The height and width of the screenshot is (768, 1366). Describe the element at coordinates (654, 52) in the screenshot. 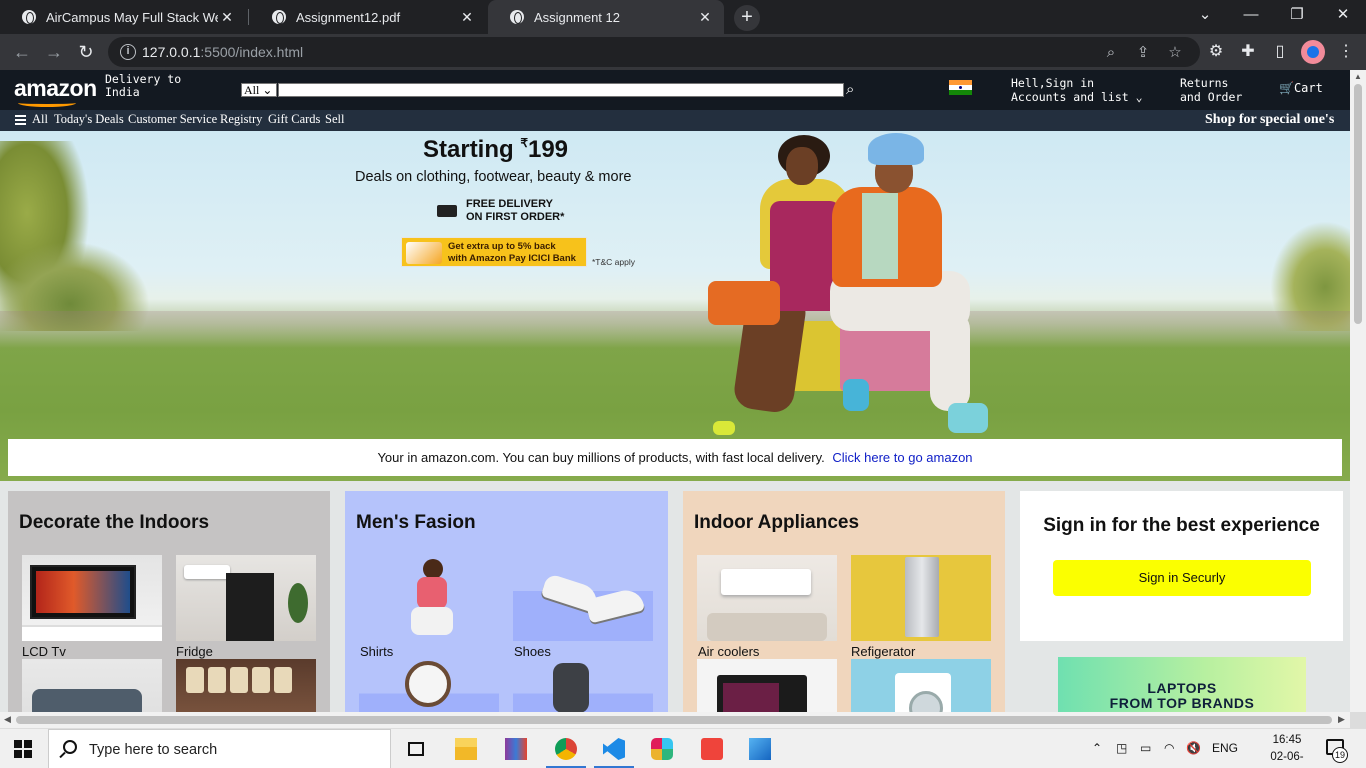

I see `address-bar: i 127.0.0.1:5500/index.html ⌕ ⇪ ☆` at that location.